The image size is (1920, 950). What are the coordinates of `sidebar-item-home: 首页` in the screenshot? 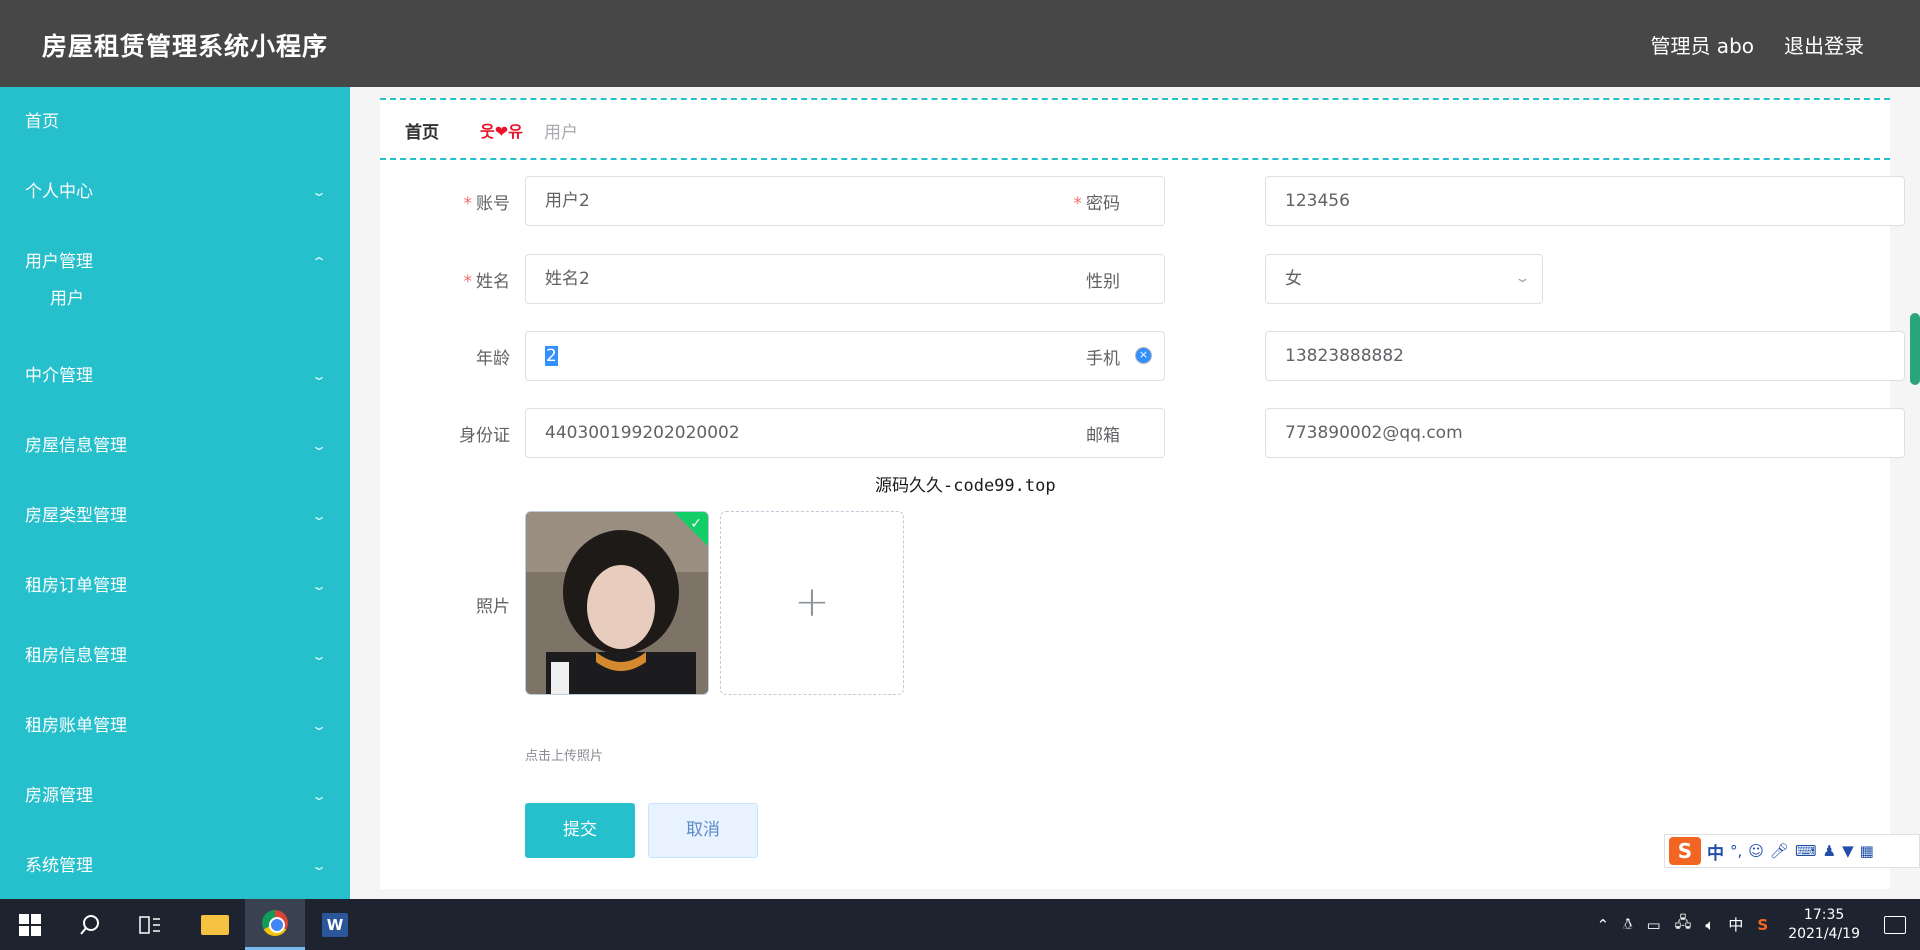 It's located at (175, 122).